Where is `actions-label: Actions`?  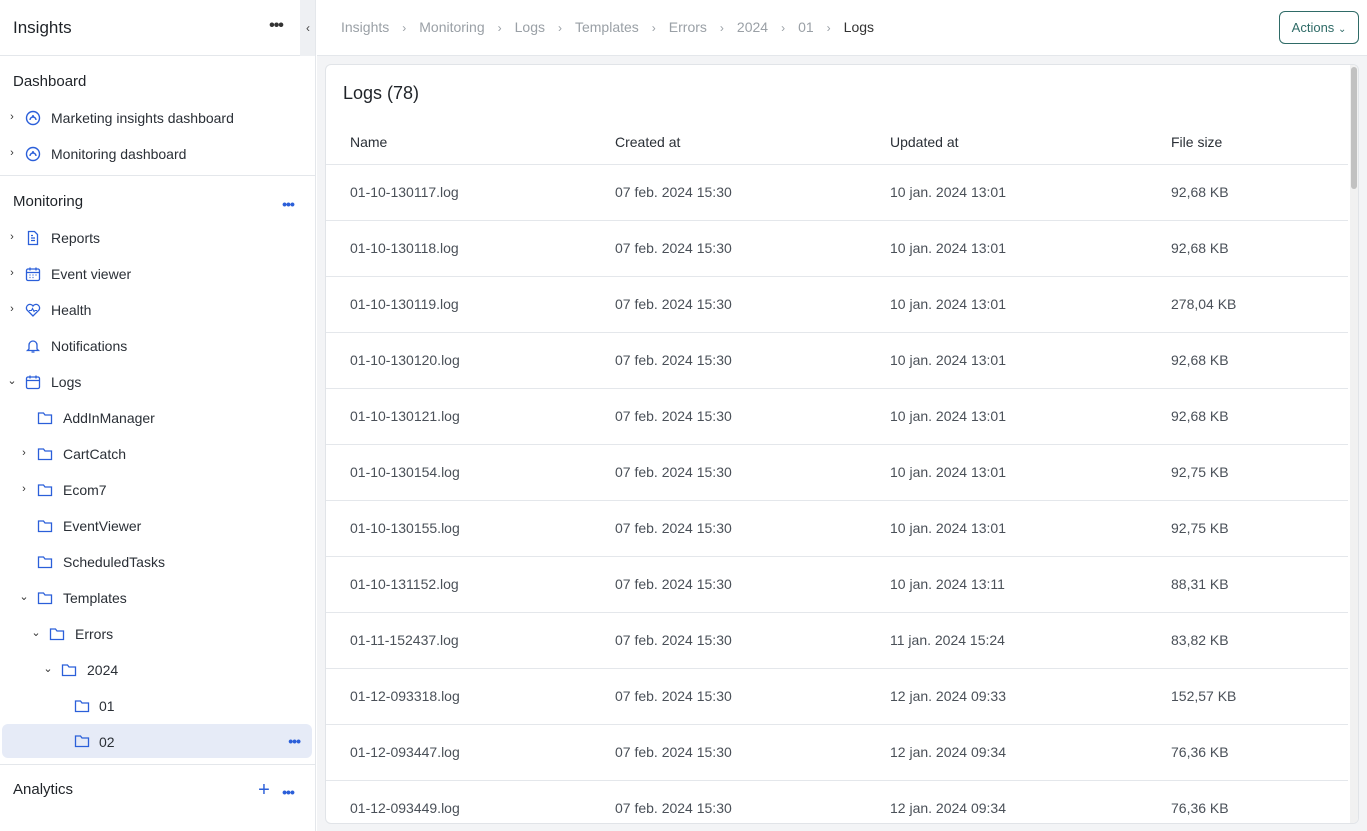
actions-label: Actions is located at coordinates (1313, 27).